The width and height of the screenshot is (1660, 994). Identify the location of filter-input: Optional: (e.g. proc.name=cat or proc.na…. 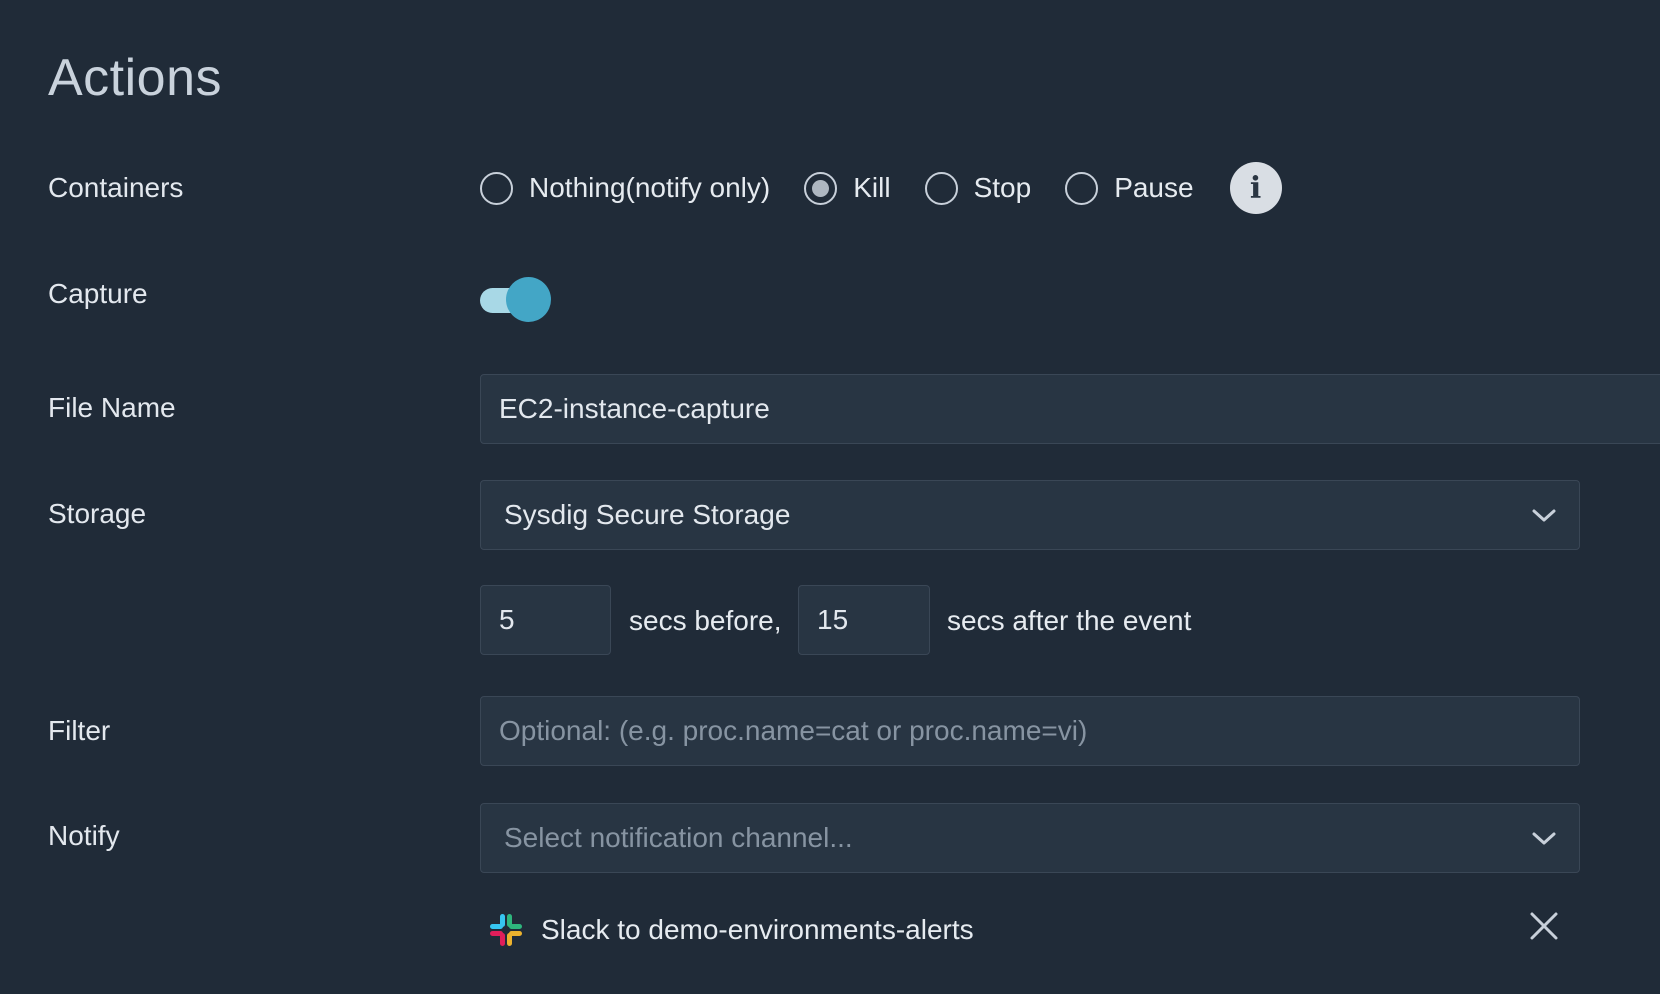
(1030, 731).